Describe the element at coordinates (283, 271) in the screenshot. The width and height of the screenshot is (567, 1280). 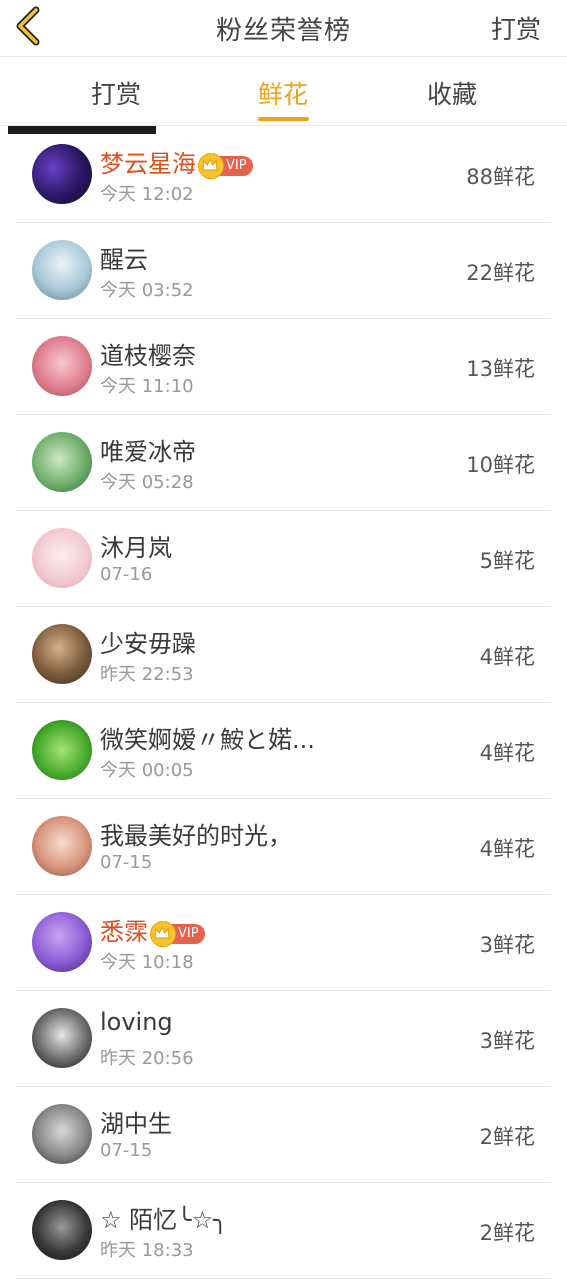
I see `fan-row: 醒云今天 03:52 22鲜花` at that location.